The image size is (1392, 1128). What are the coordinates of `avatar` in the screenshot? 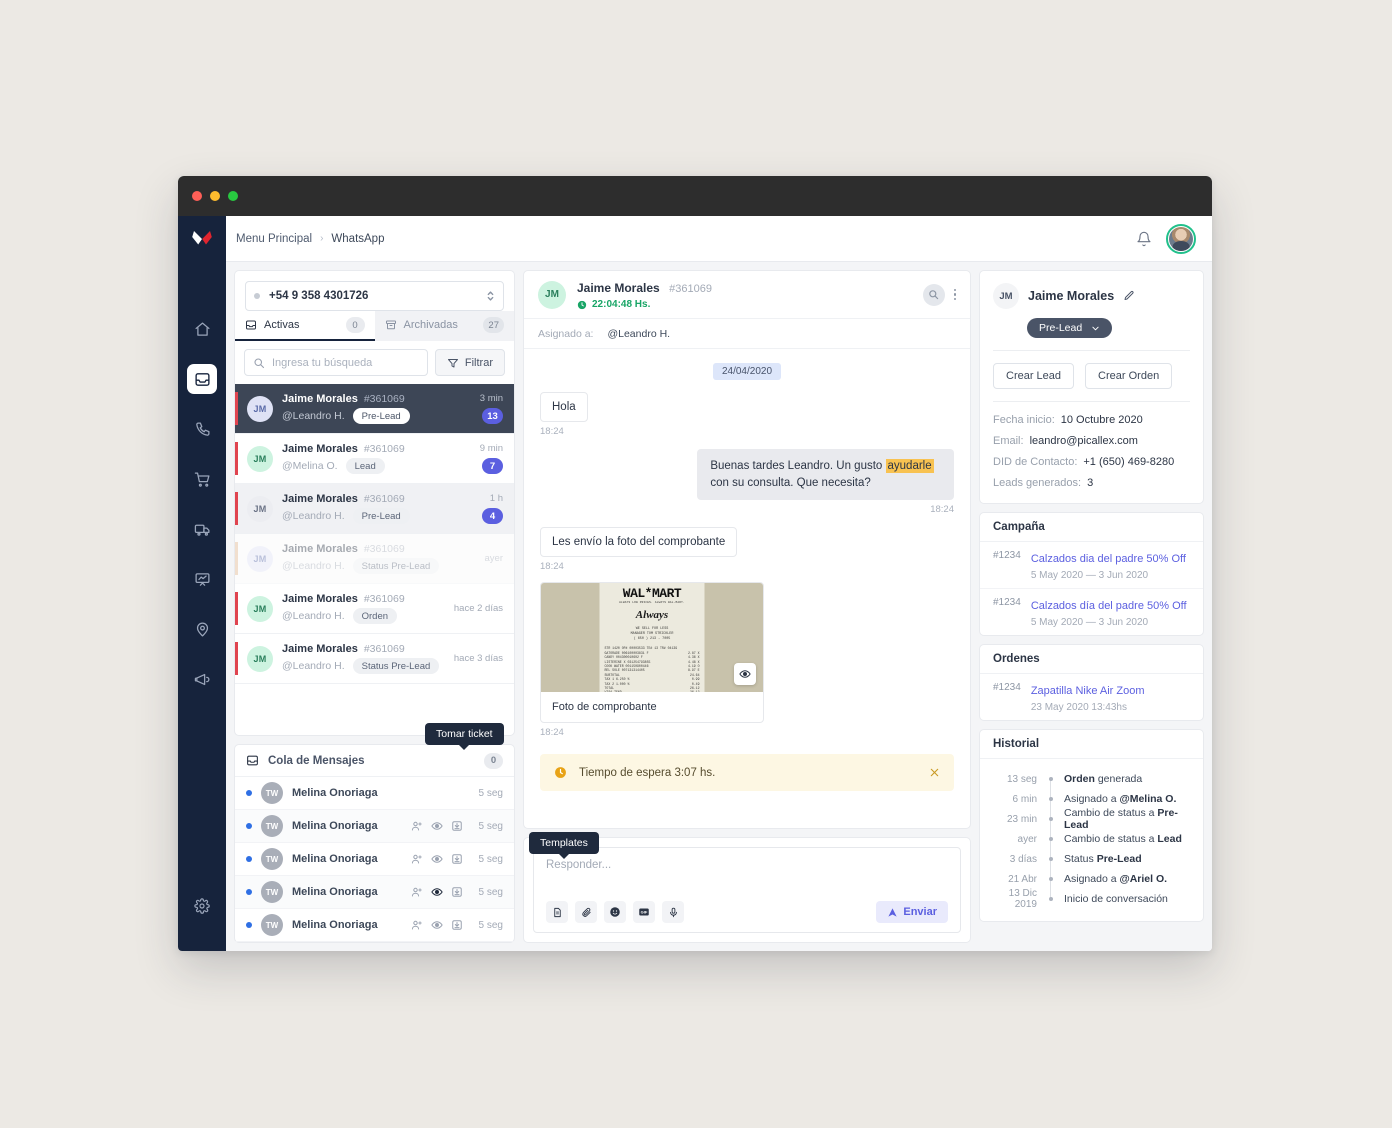 It's located at (1181, 238).